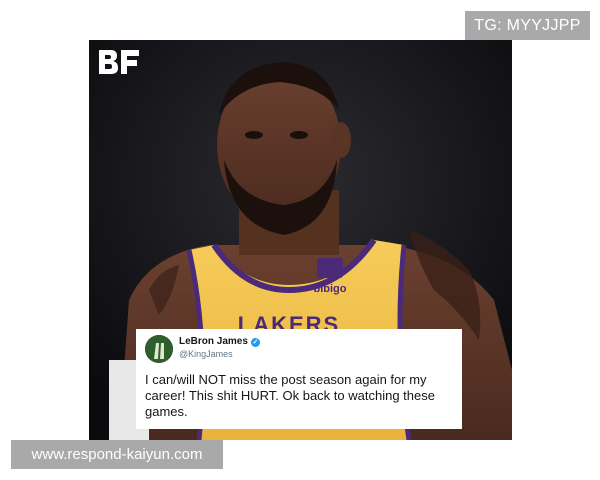  I want to click on avatar, so click(159, 349).